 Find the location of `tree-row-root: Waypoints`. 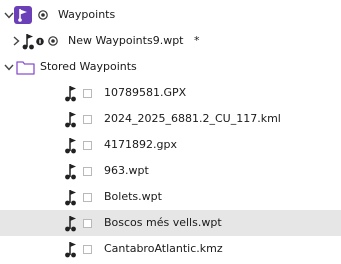

tree-row-root: Waypoints is located at coordinates (170, 15).